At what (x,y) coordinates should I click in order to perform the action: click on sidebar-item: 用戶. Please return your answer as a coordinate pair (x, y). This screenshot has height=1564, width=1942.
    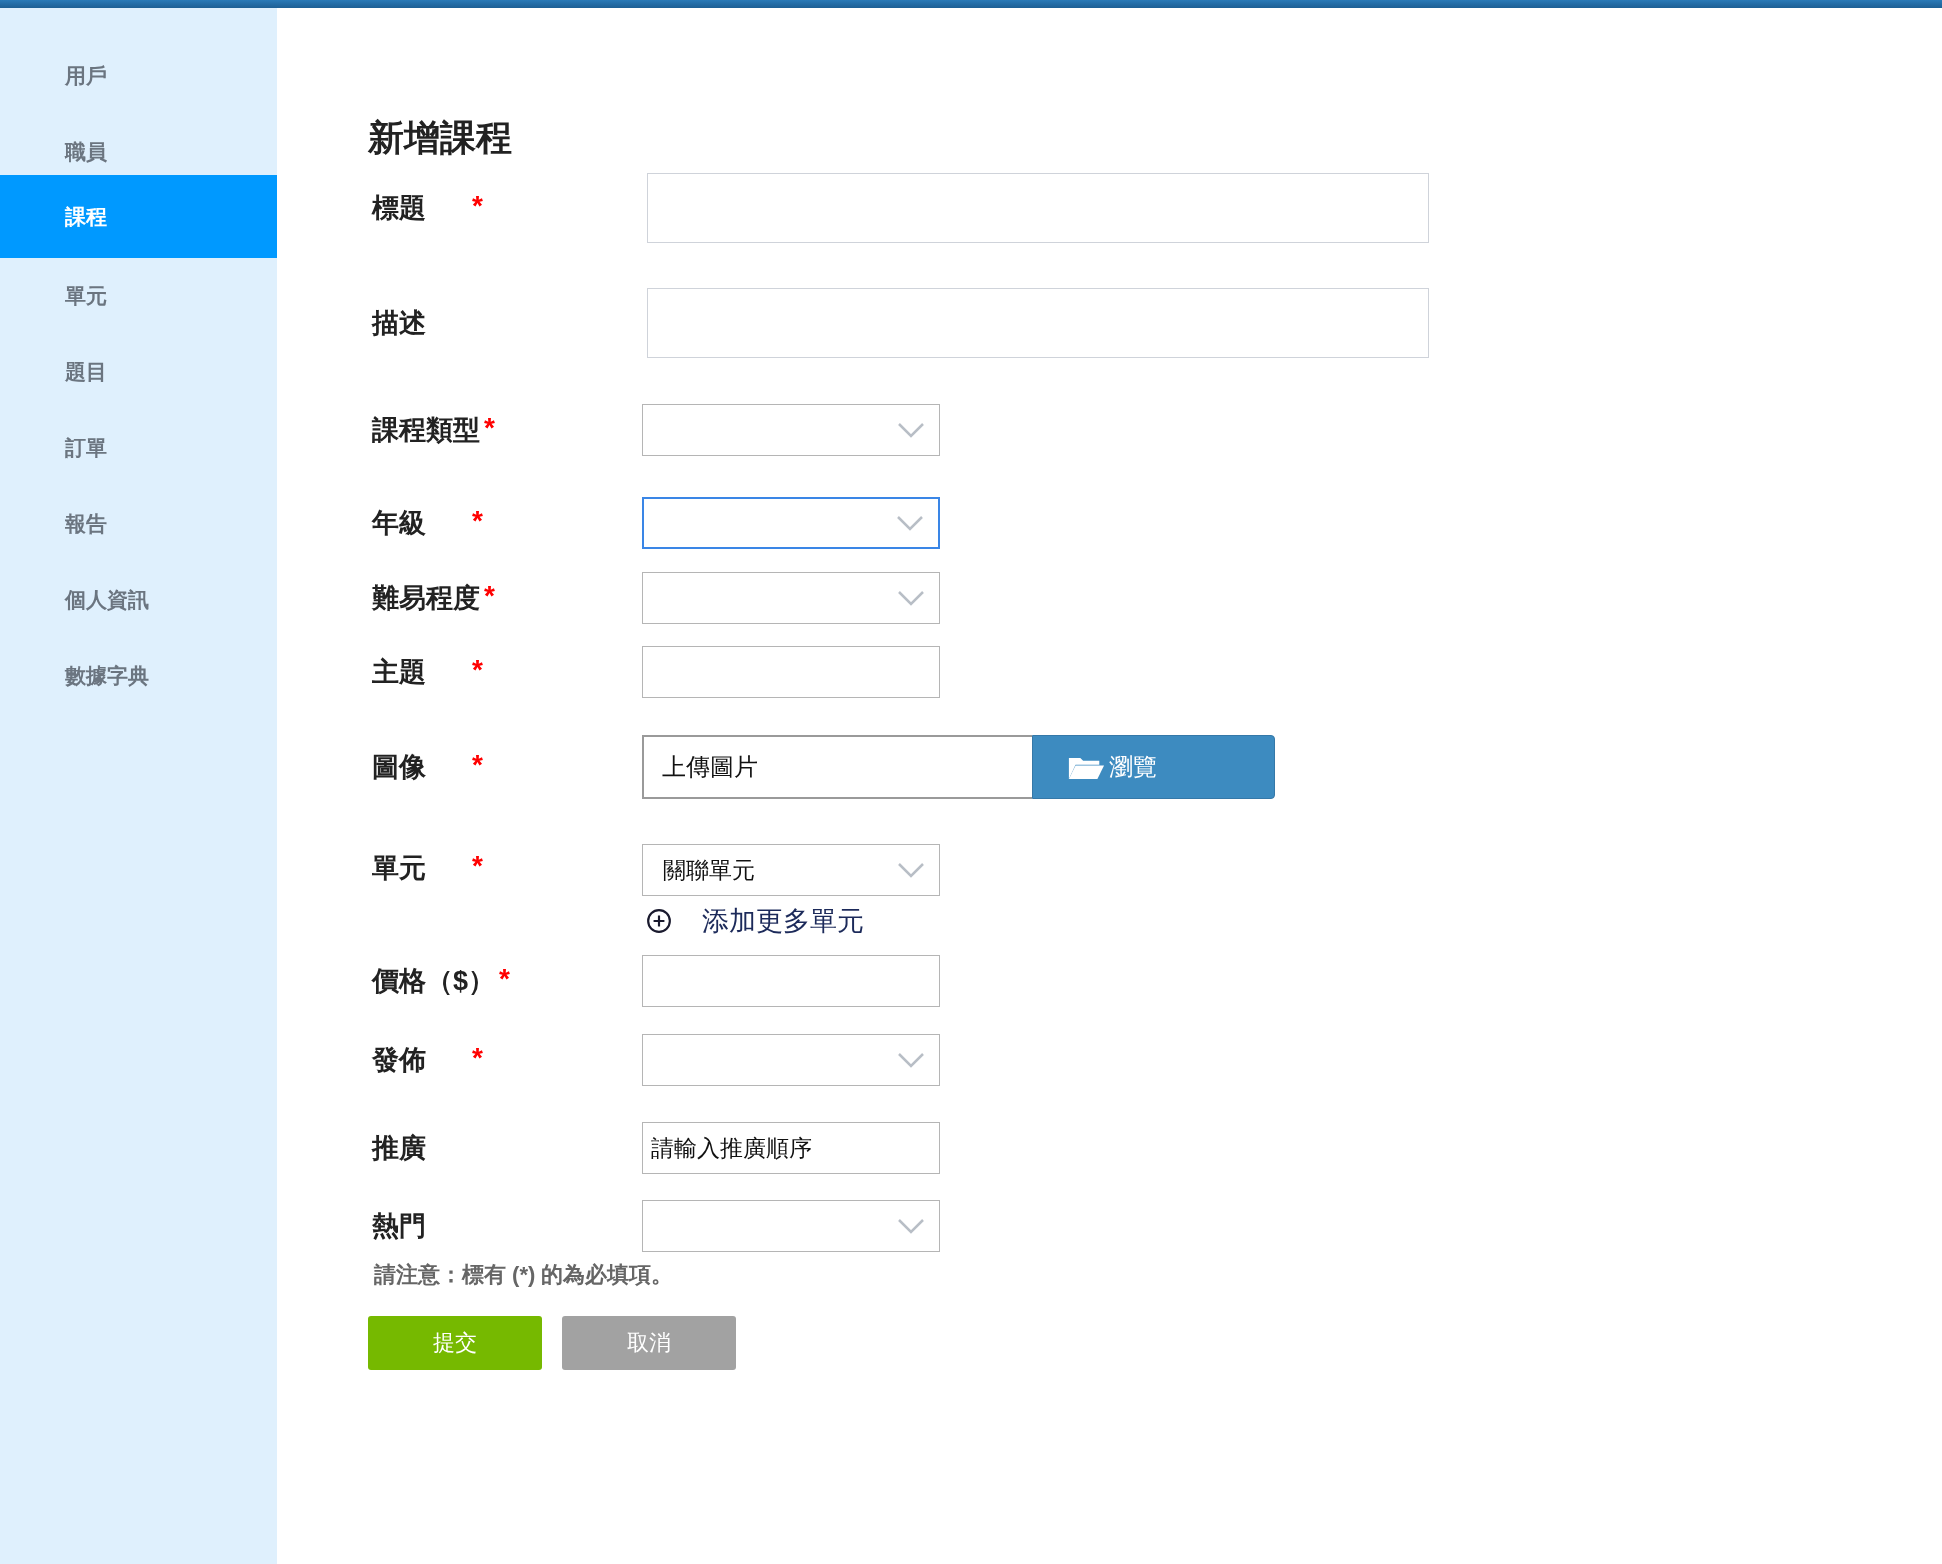
    Looking at the image, I should click on (138, 76).